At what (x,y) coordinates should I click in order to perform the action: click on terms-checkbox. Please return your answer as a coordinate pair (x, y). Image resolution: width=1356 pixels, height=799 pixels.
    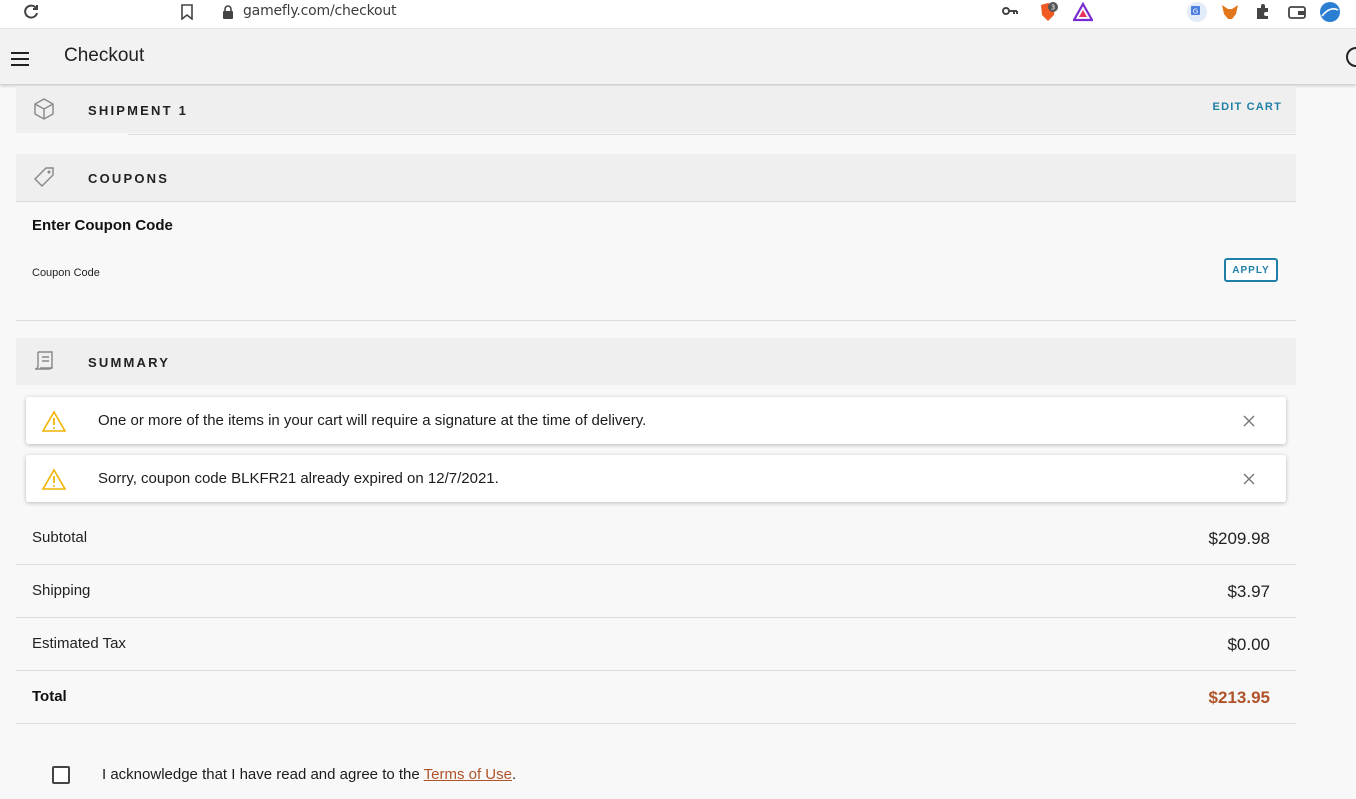
    Looking at the image, I should click on (61, 775).